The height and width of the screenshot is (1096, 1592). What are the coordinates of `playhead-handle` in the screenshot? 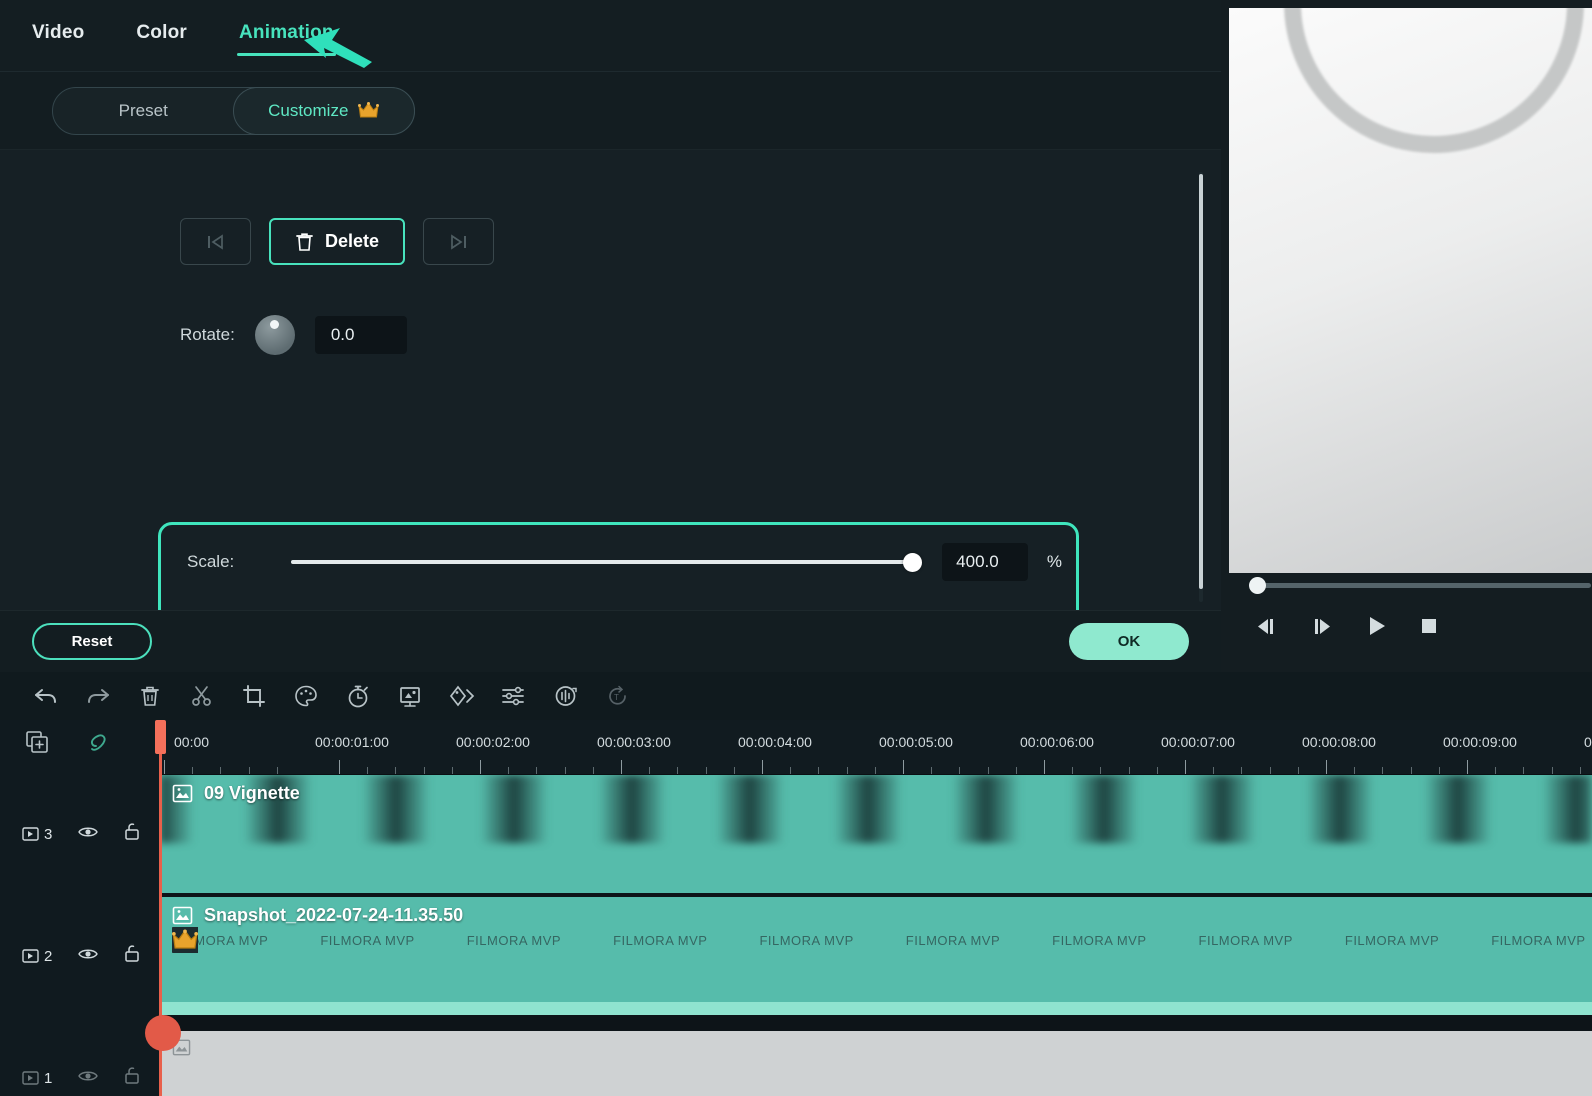 It's located at (160, 737).